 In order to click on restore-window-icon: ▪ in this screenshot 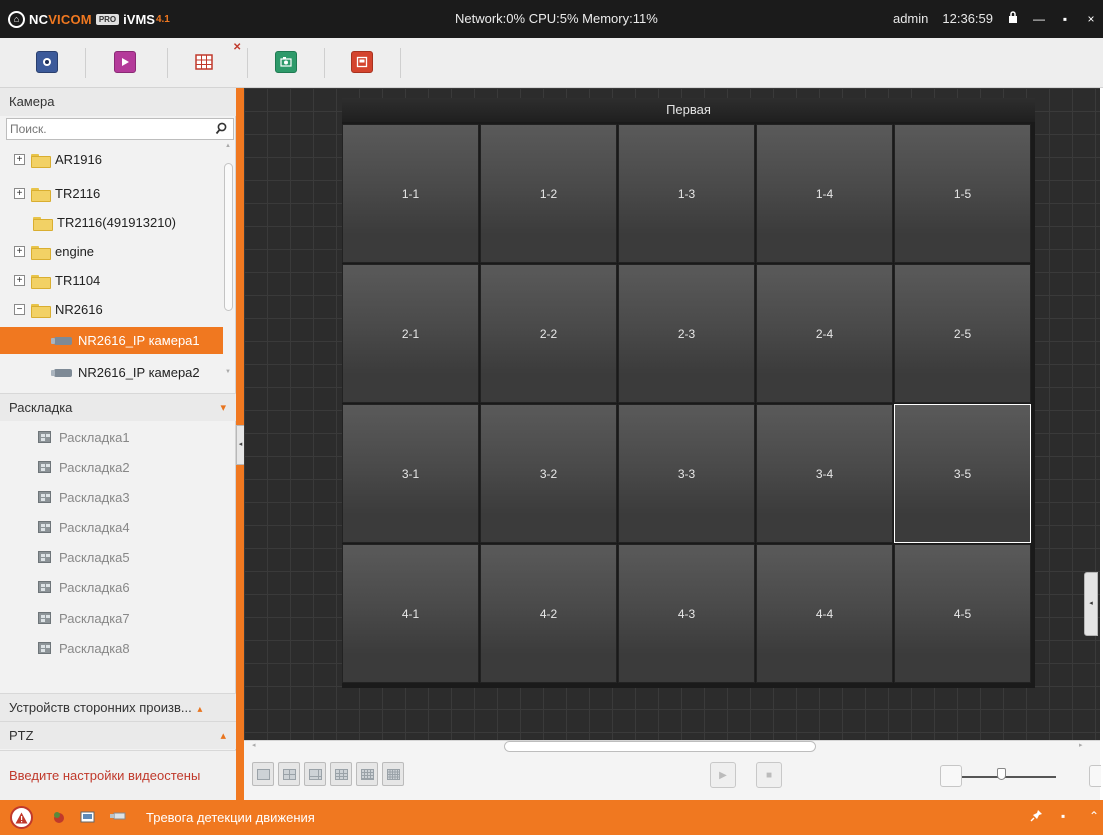, I will do `click(1063, 816)`.